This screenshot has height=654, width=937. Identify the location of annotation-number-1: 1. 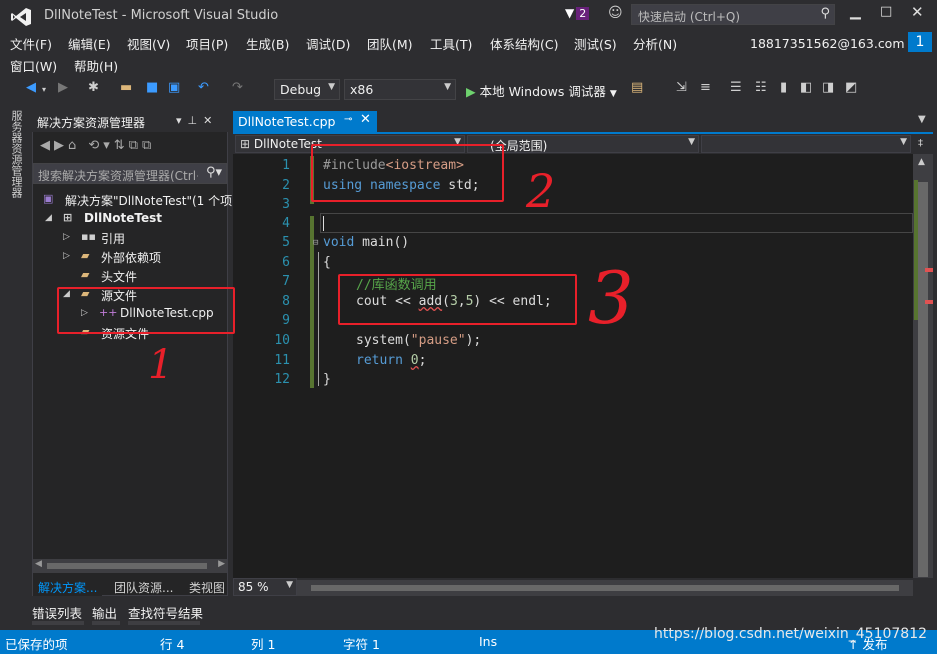
(161, 365).